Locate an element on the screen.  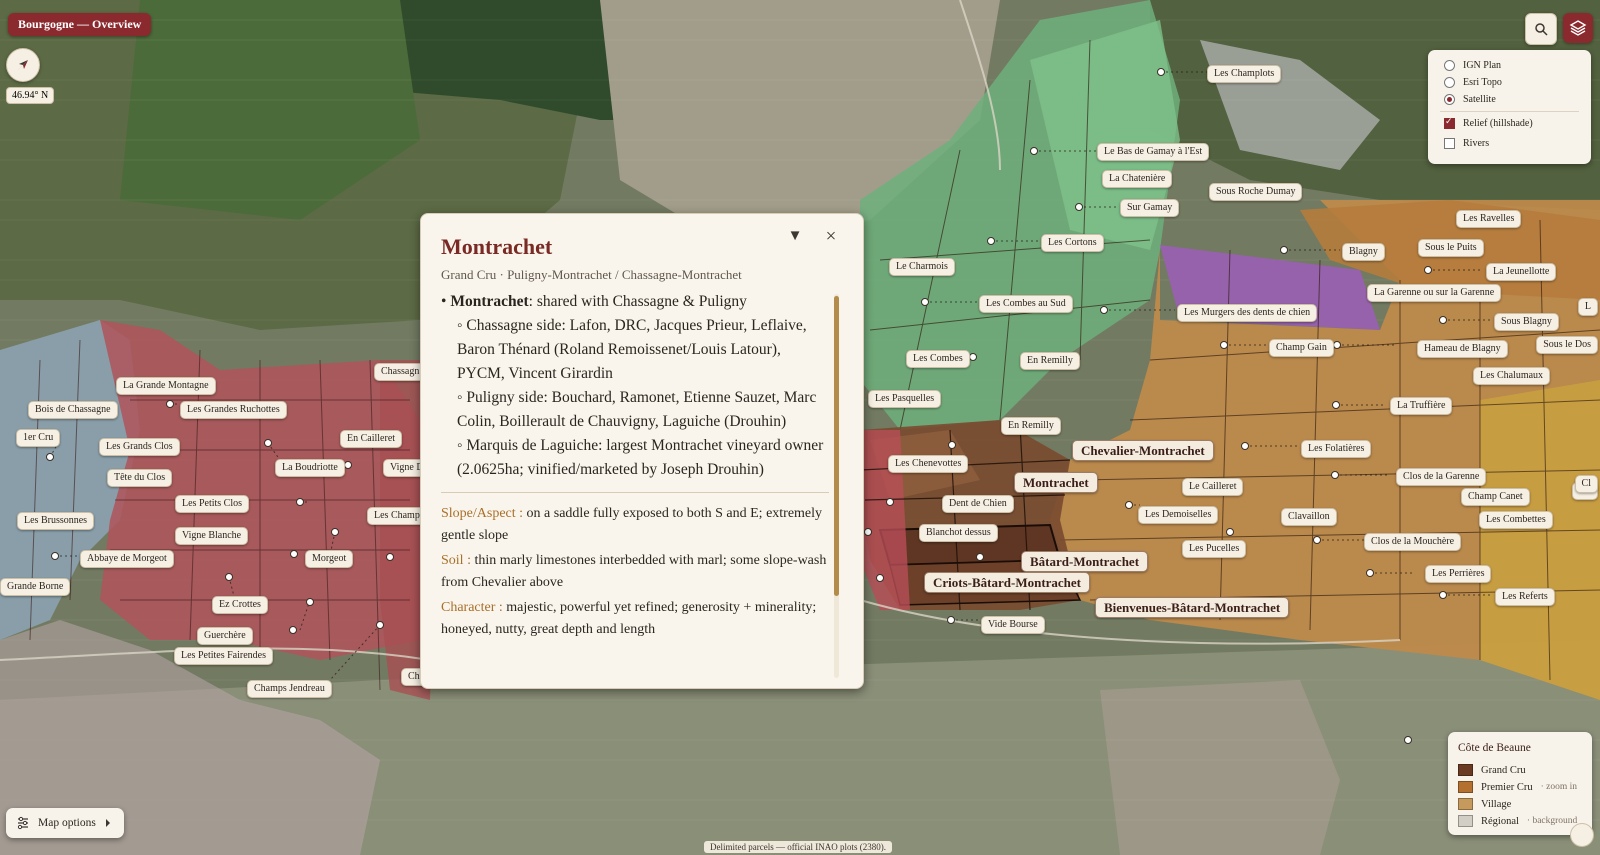
climat-label: Le Bas de Gamay à l'Est is located at coordinates (1153, 152).